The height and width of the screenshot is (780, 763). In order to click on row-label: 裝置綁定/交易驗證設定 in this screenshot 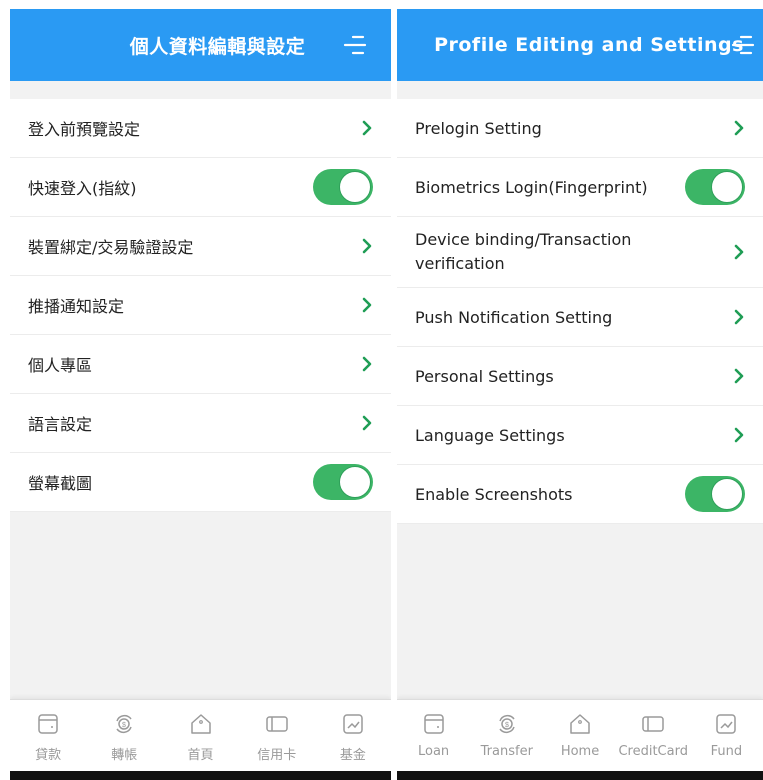, I will do `click(111, 247)`.